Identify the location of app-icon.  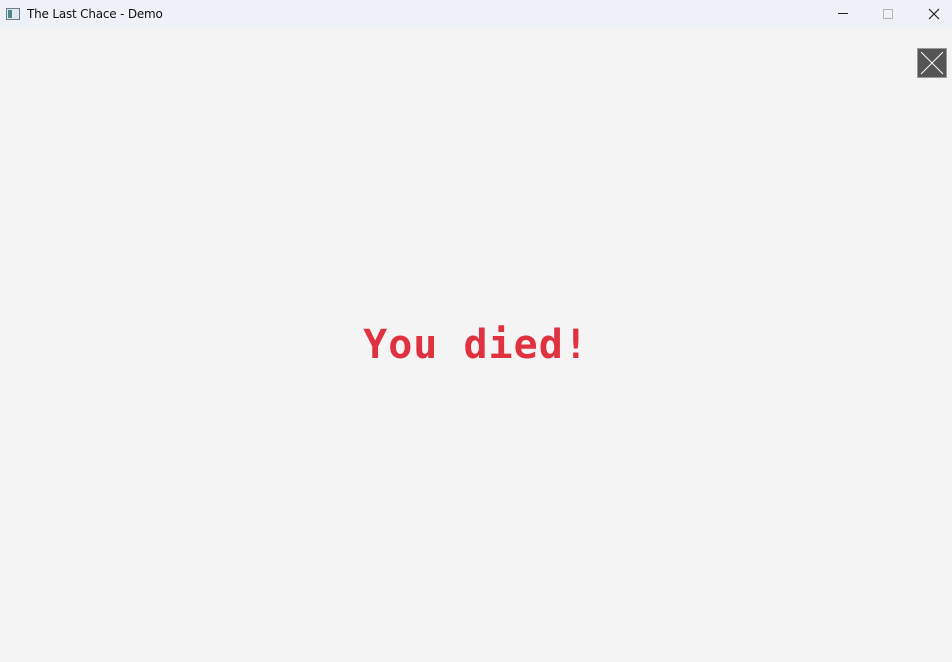
(13, 13).